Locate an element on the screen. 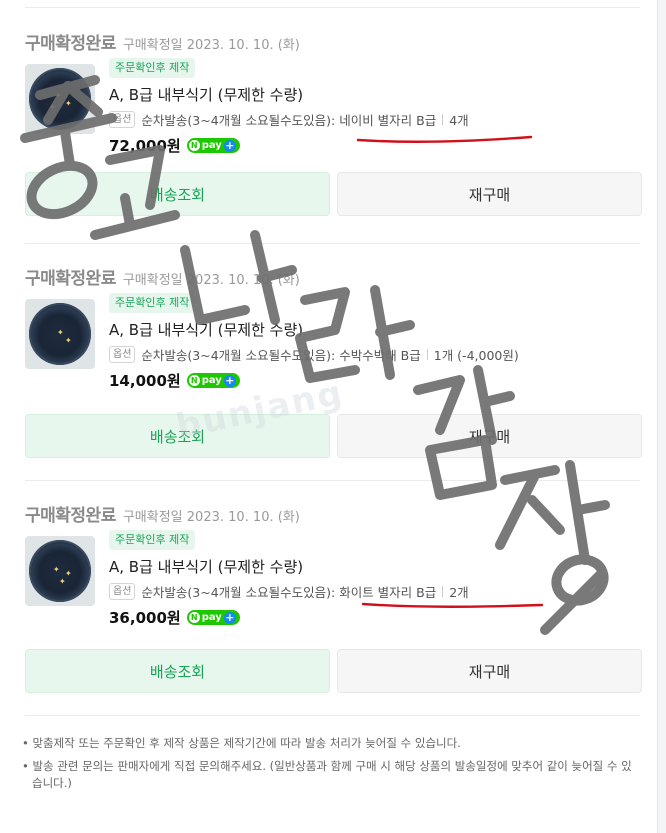 The height and width of the screenshot is (833, 666). option-quantity: 4개 is located at coordinates (459, 120).